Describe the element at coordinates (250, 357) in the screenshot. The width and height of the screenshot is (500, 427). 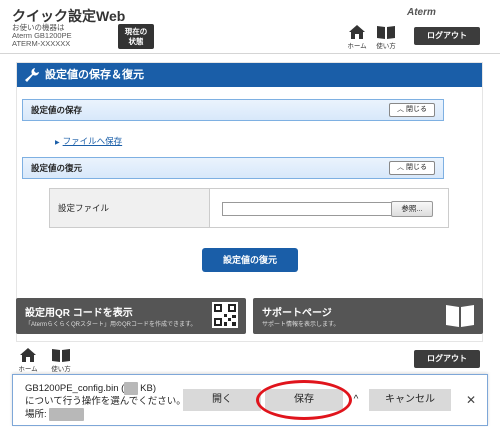
I see `footer: ホーム 使い方 ログアウト` at that location.